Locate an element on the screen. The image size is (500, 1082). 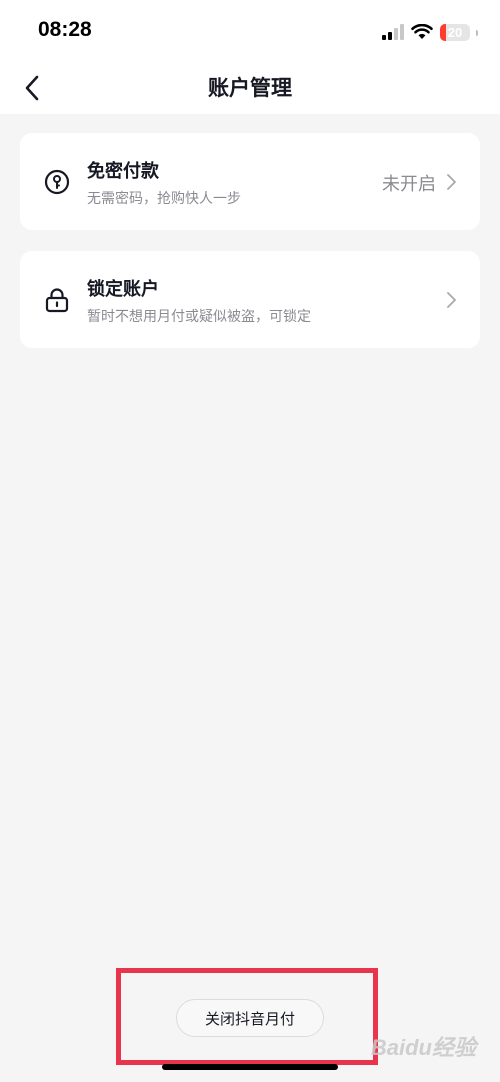
lock-icon is located at coordinates (57, 300).